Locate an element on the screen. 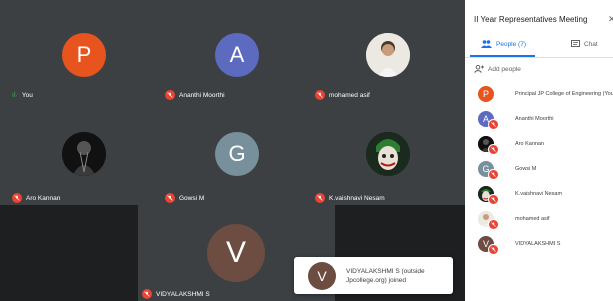 The width and height of the screenshot is (613, 301). tile-vaishnavi: K.vaishnavi Nesam is located at coordinates (387, 155).